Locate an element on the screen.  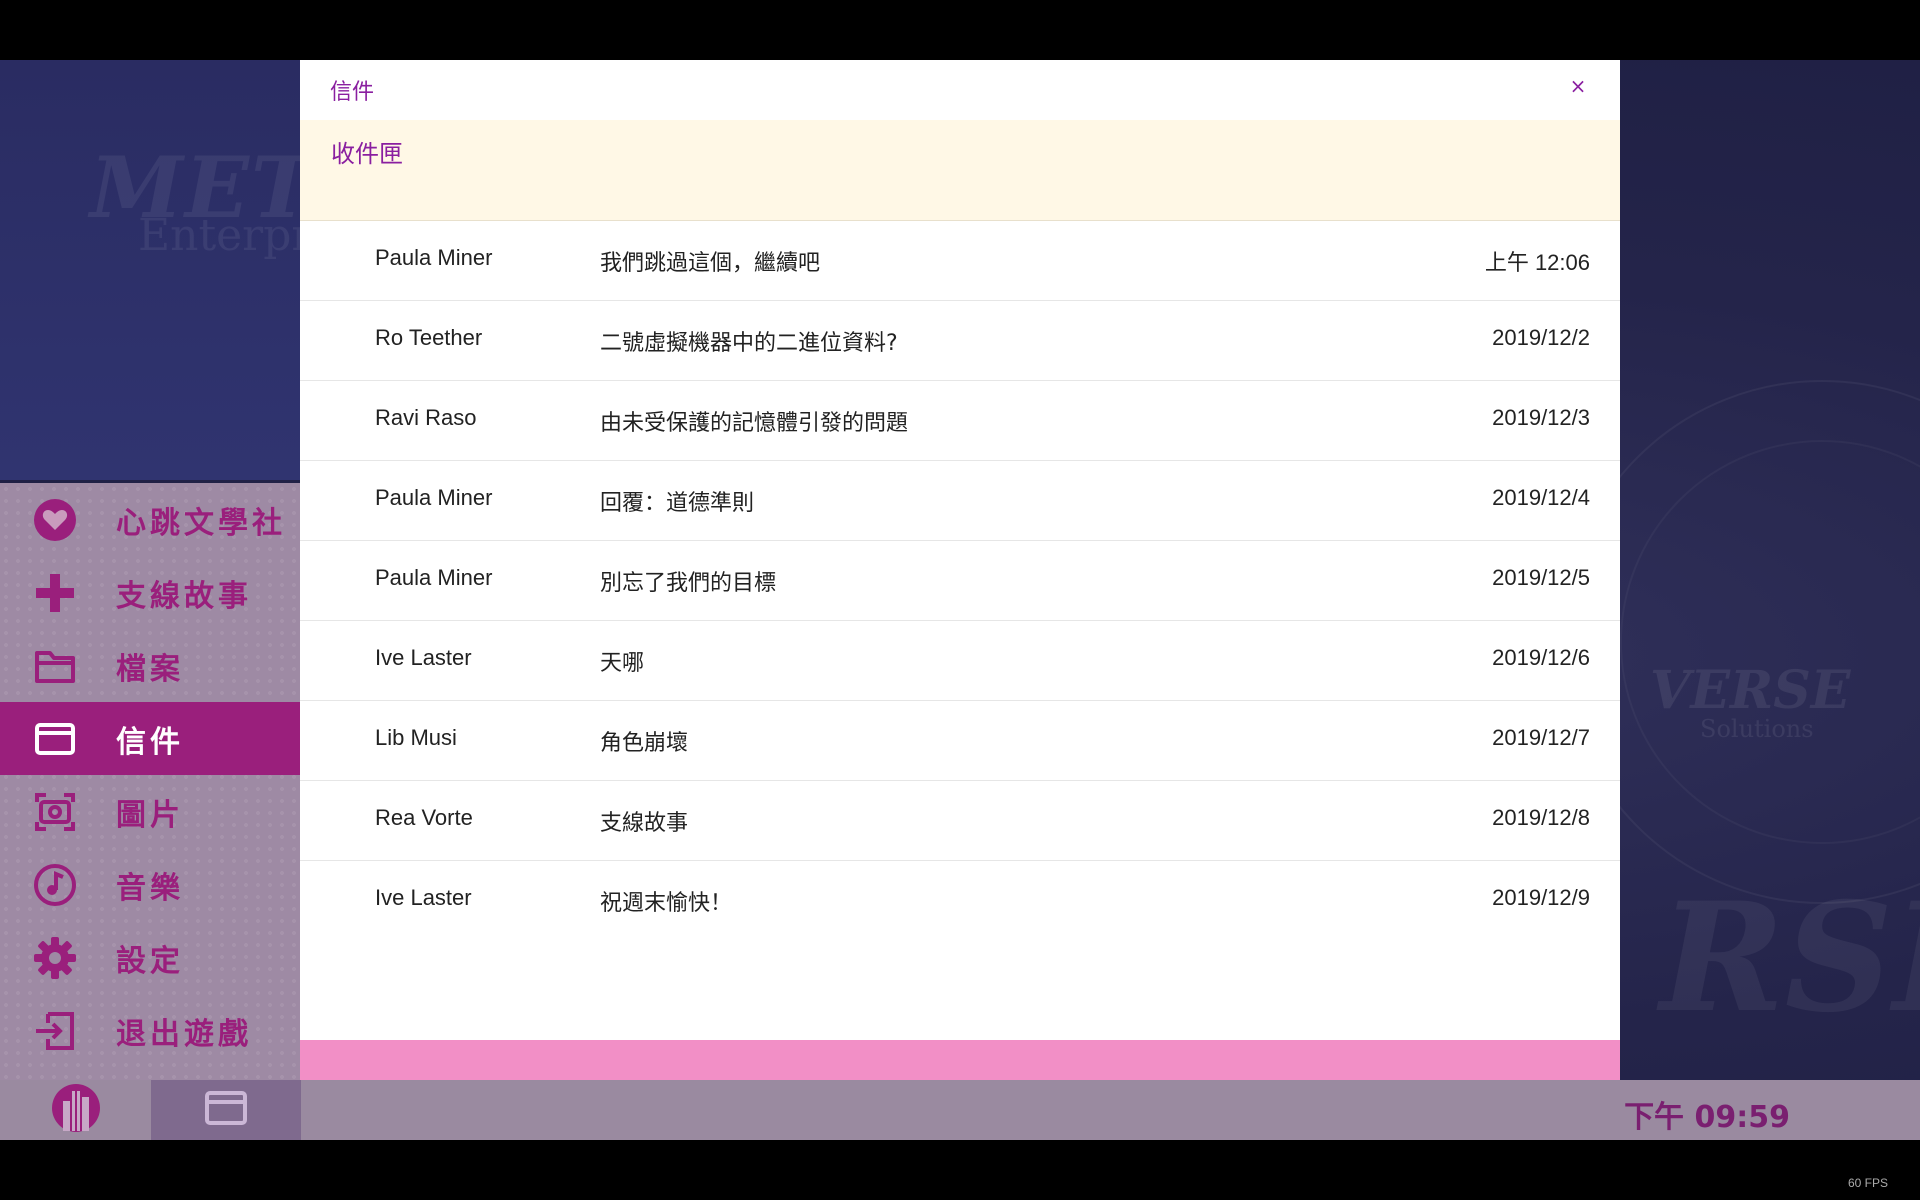
sidebar-menu: 心跳文學社 支線故事 檔案 信件 圖片 音樂 設定 退出遊戲 is located at coordinates (150, 811).